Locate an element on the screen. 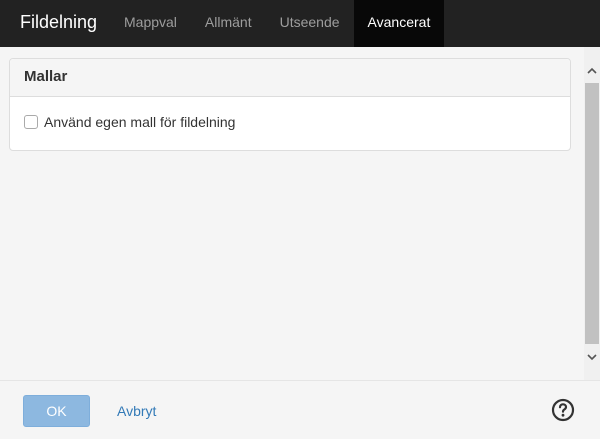 The image size is (600, 439). panel-body: Använd egen mall för fildelning is located at coordinates (290, 122).